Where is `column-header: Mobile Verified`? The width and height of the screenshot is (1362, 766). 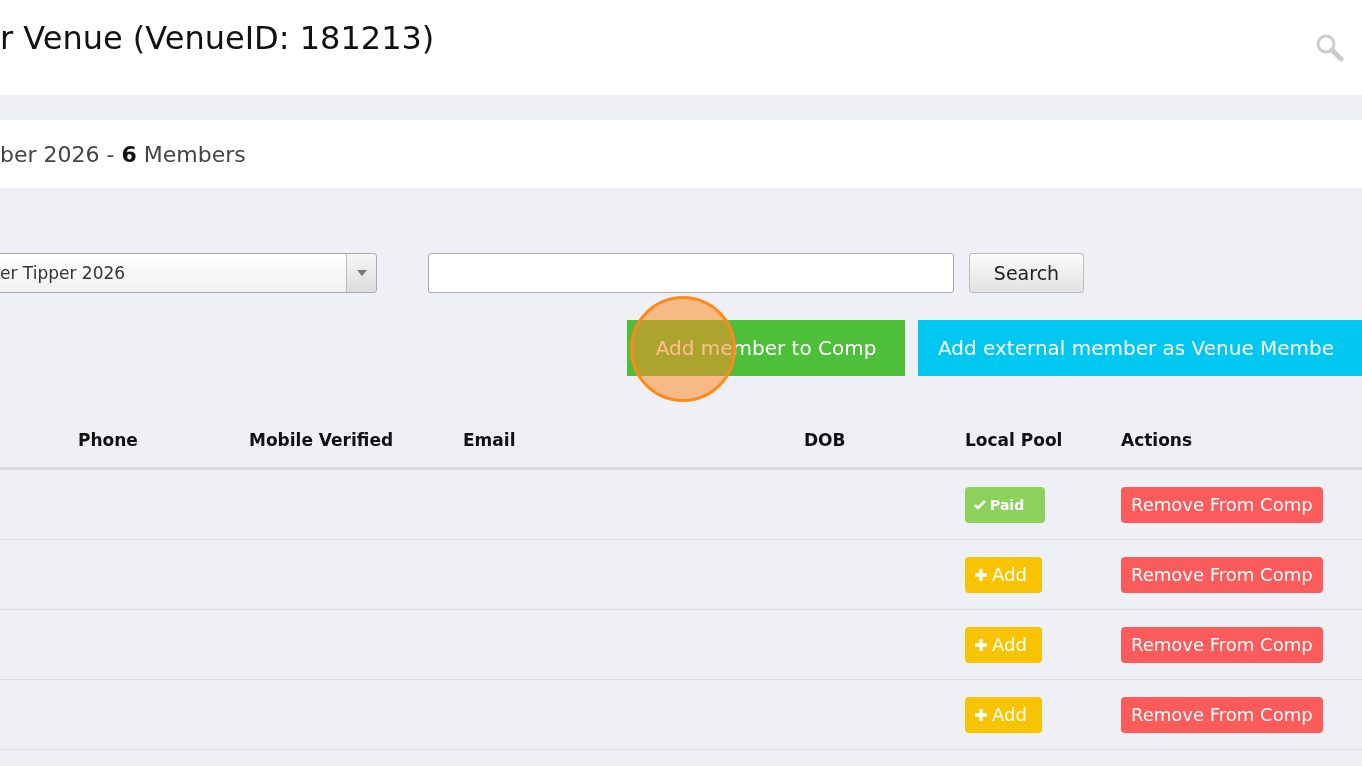
column-header: Mobile Verified is located at coordinates (321, 439).